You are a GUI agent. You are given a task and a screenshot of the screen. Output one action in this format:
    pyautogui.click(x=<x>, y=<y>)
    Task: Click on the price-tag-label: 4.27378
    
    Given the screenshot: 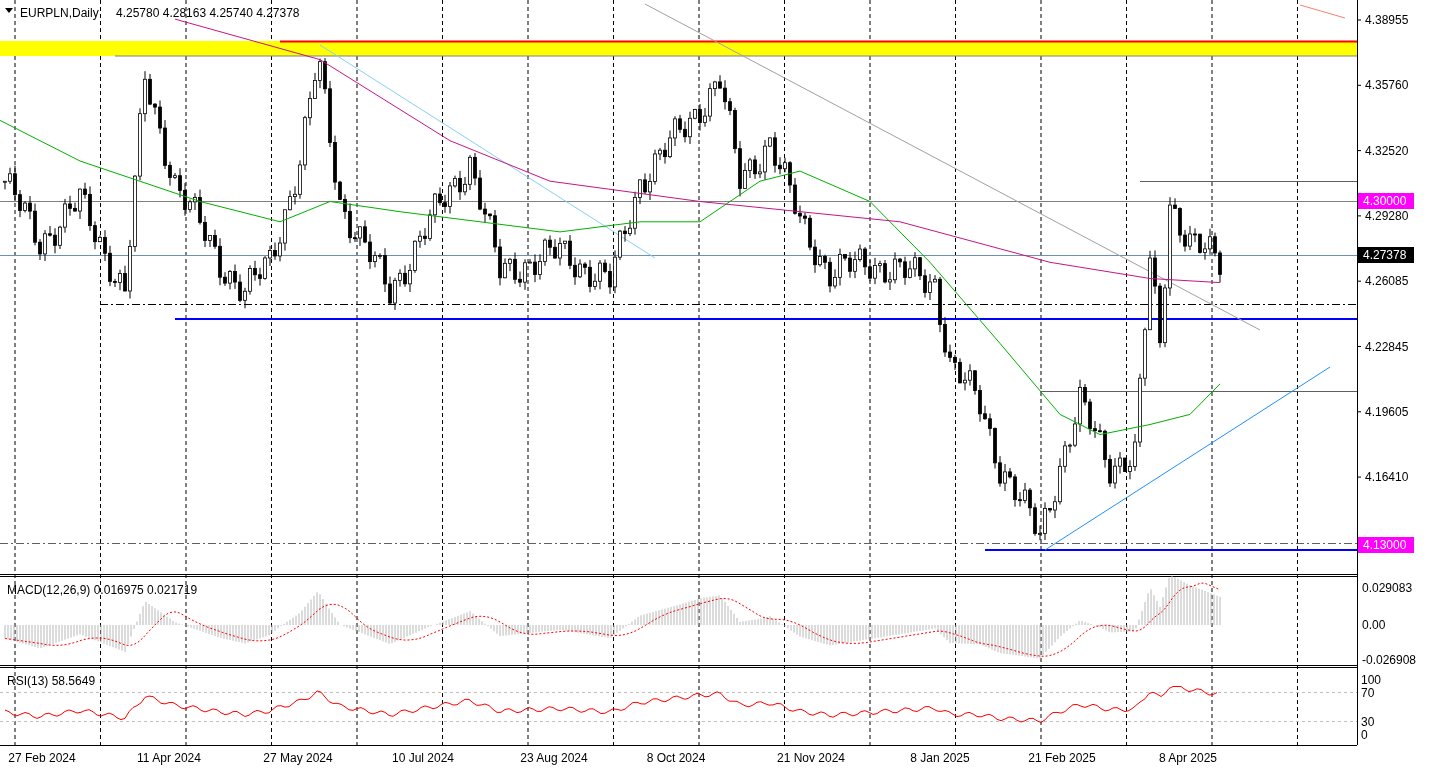 What is the action you would take?
    pyautogui.click(x=1385, y=255)
    